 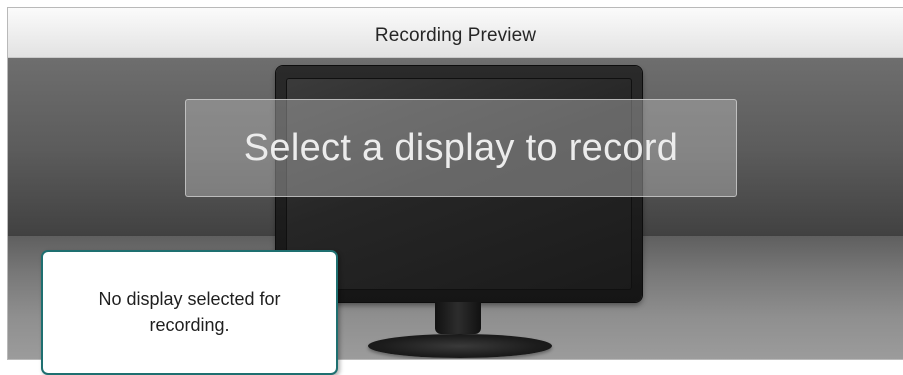 I want to click on tooltip-text: No display selected for recording., so click(x=189, y=312).